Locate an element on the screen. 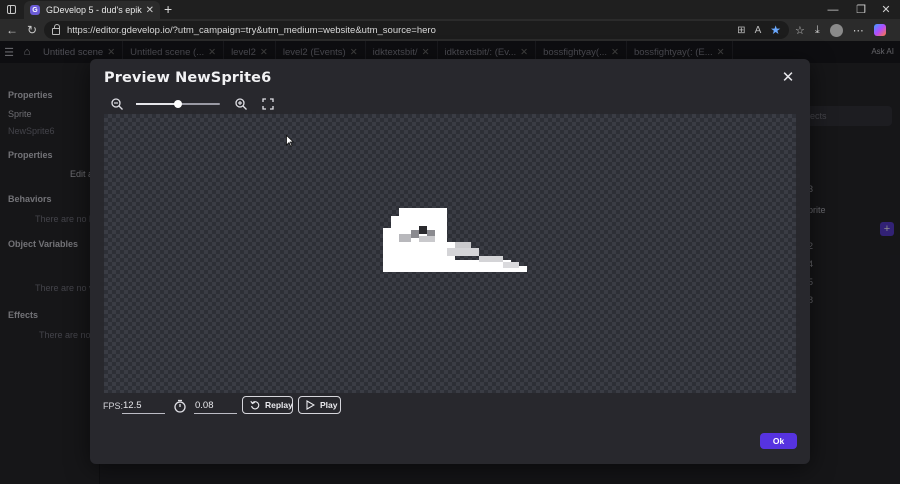 Image resolution: width=900 pixels, height=484 pixels. zoom-in-icon is located at coordinates (241, 104).